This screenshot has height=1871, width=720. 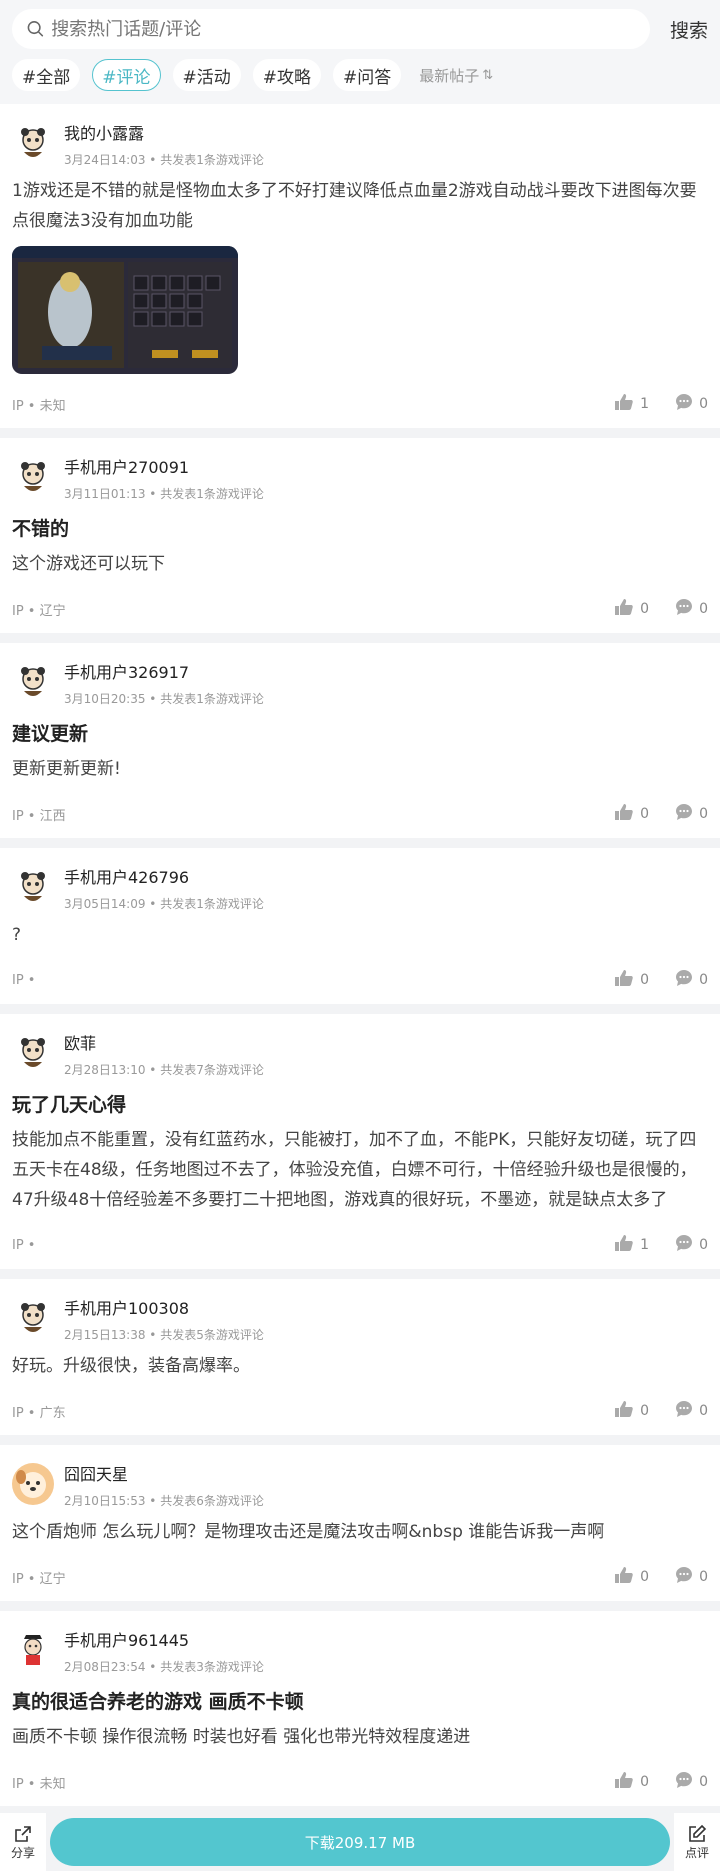 I want to click on post-body: 好玩。升级很快，装备高爆率。, so click(x=131, y=1366).